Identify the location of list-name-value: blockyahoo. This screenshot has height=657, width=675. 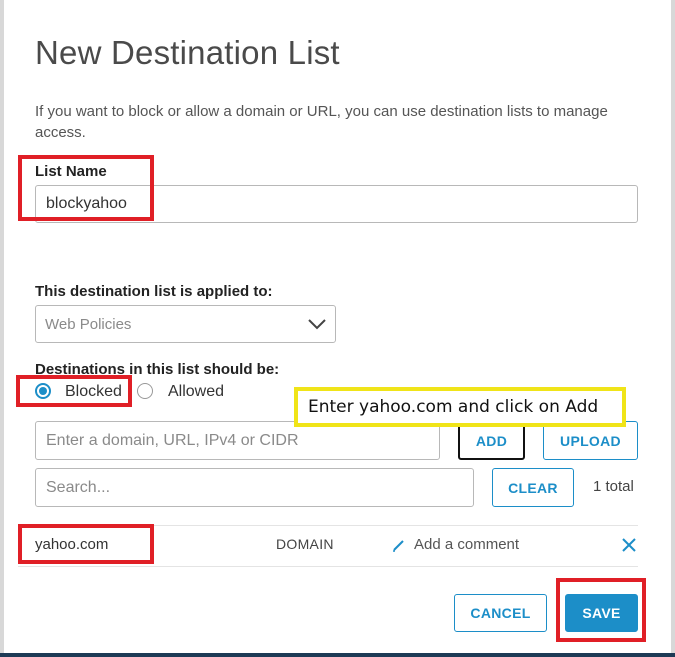
(86, 203).